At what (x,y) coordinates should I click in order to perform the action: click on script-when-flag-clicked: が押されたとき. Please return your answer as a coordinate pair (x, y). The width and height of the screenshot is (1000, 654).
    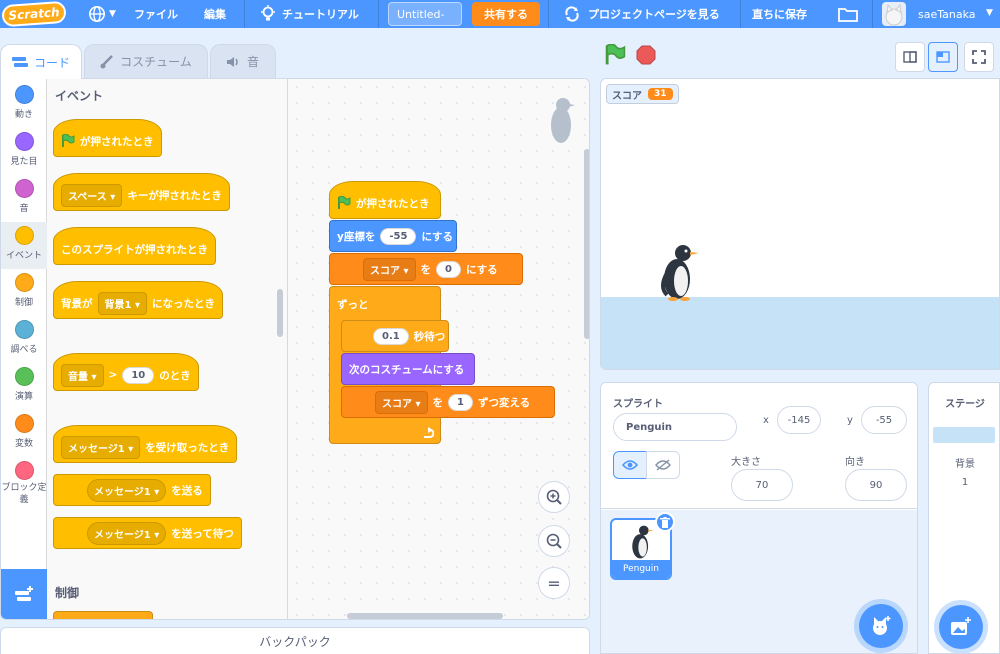
    Looking at the image, I should click on (385, 200).